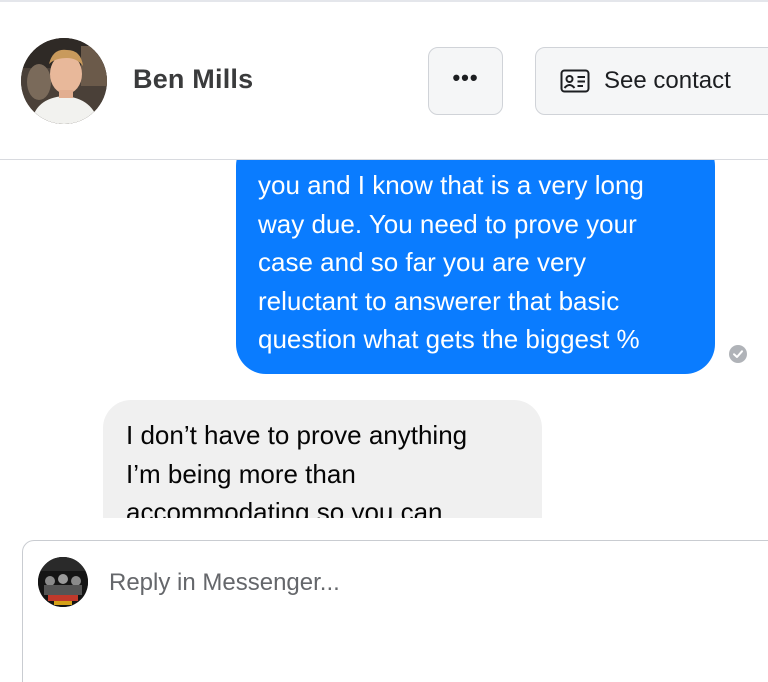 The image size is (768, 682). What do you see at coordinates (738, 354) in the screenshot?
I see `seen-check-icon` at bounding box center [738, 354].